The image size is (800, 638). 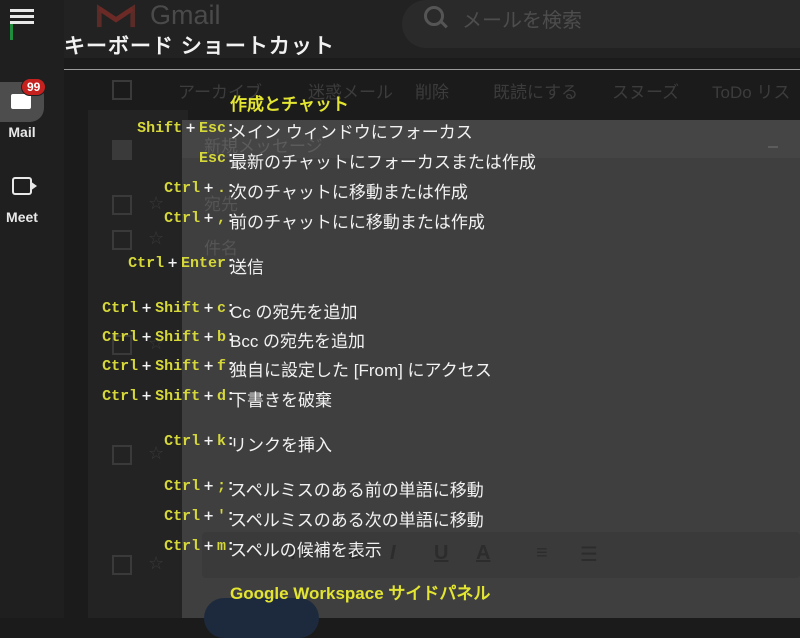 What do you see at coordinates (400, 549) in the screenshot?
I see `shortcut-row: Ctrl + m: スペルの候補を表示` at bounding box center [400, 549].